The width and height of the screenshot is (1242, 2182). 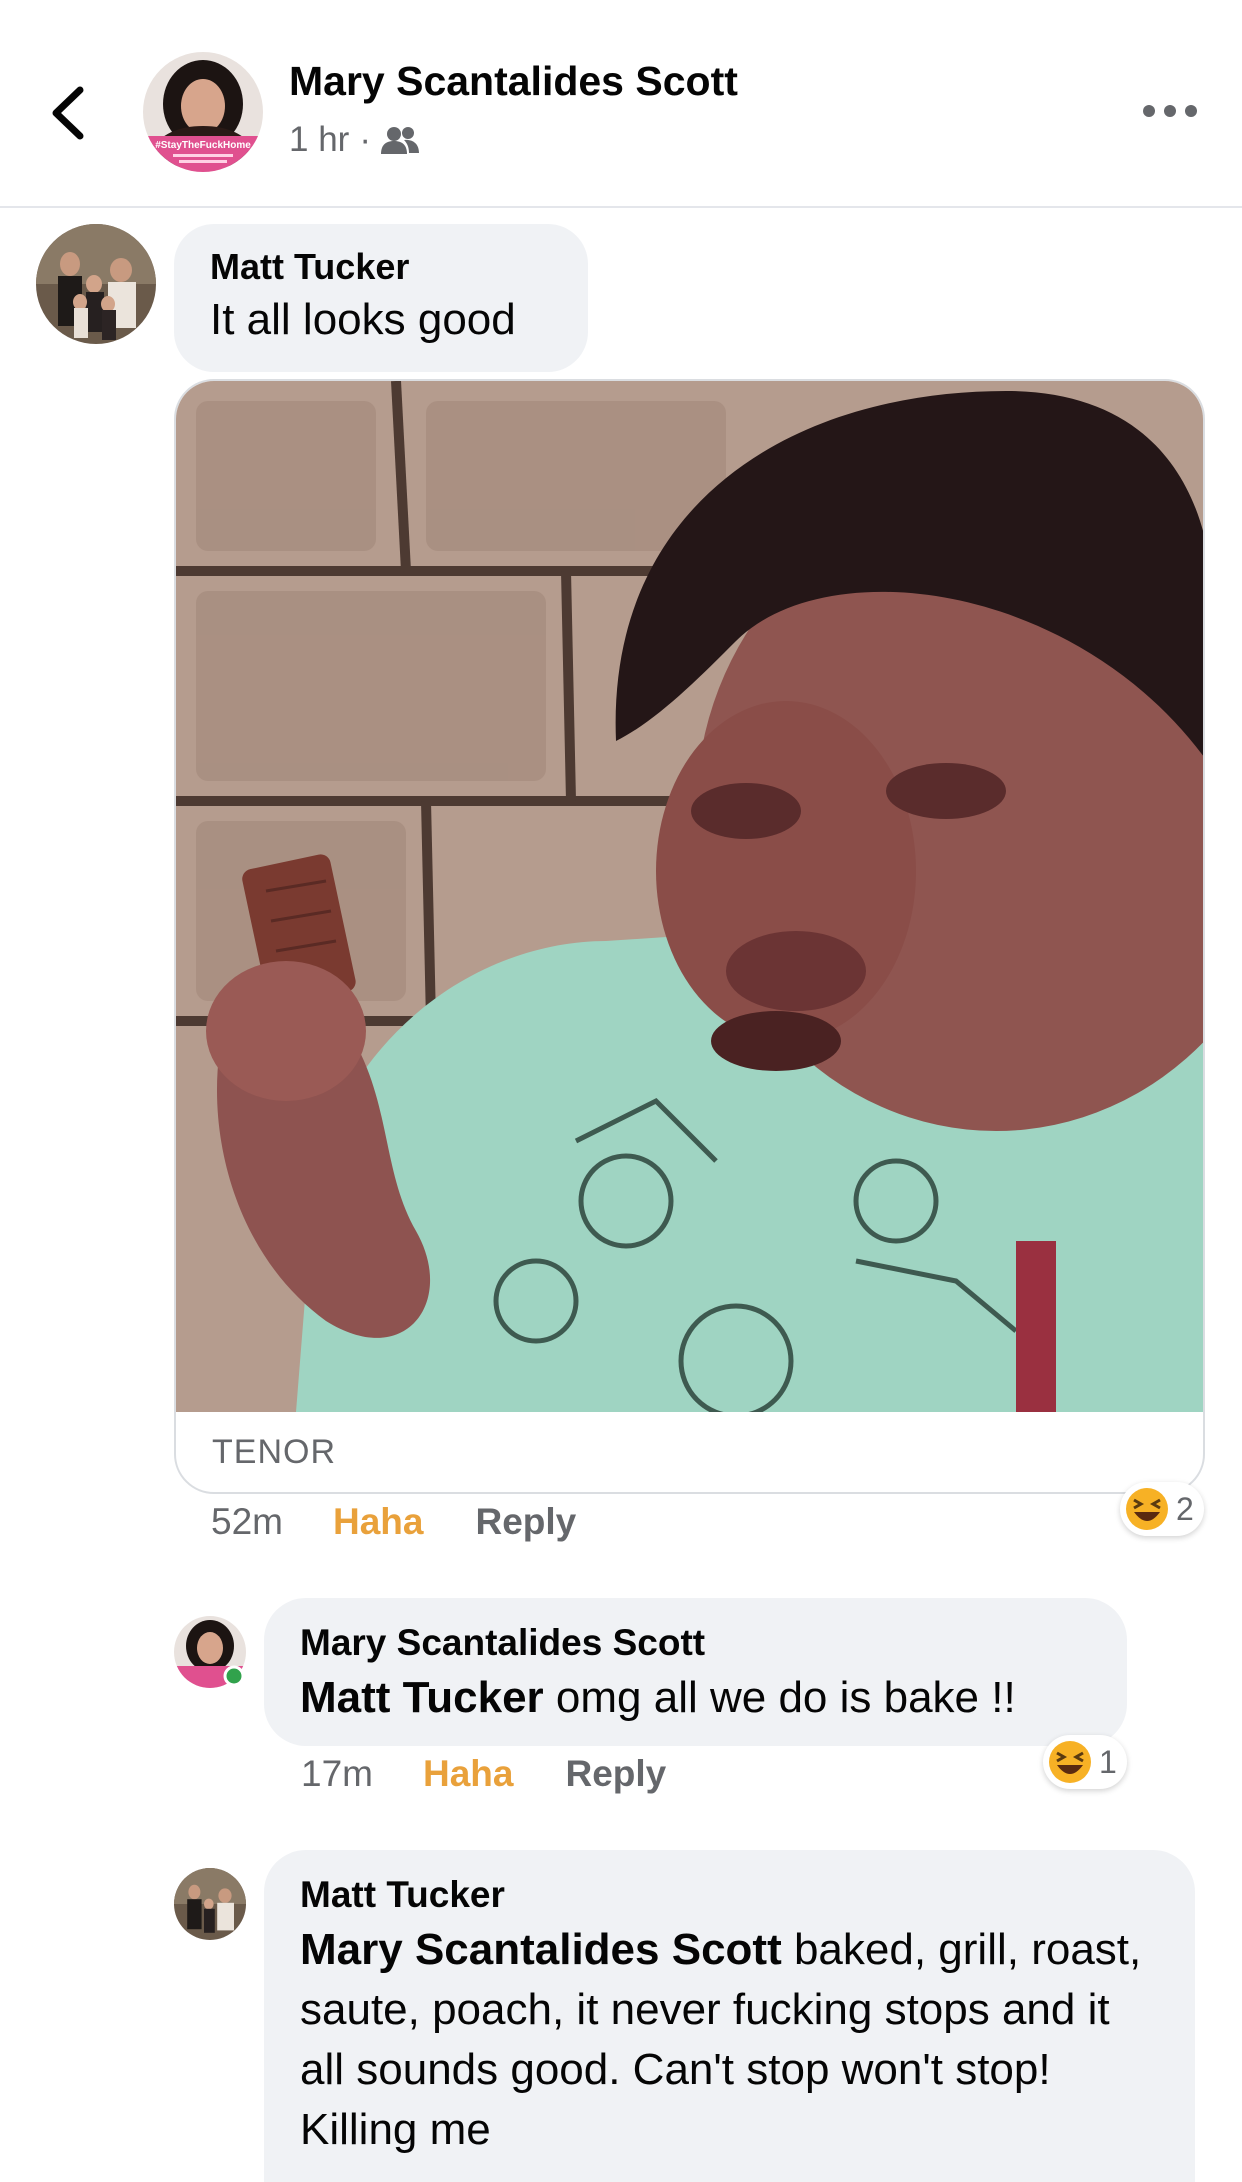 I want to click on friends-icon, so click(x=399, y=140).